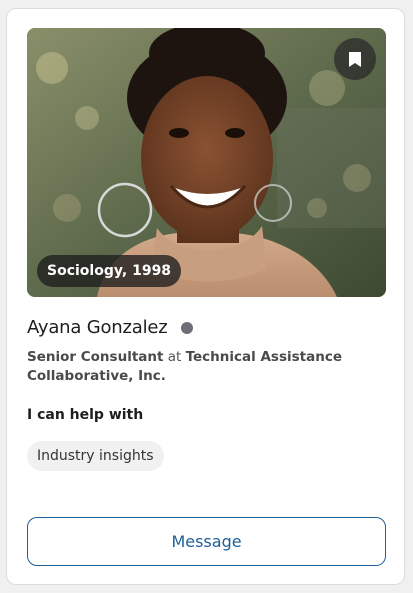 The width and height of the screenshot is (413, 593). Describe the element at coordinates (97, 327) in the screenshot. I see `profile-name: Ayana Gonzalez` at that location.